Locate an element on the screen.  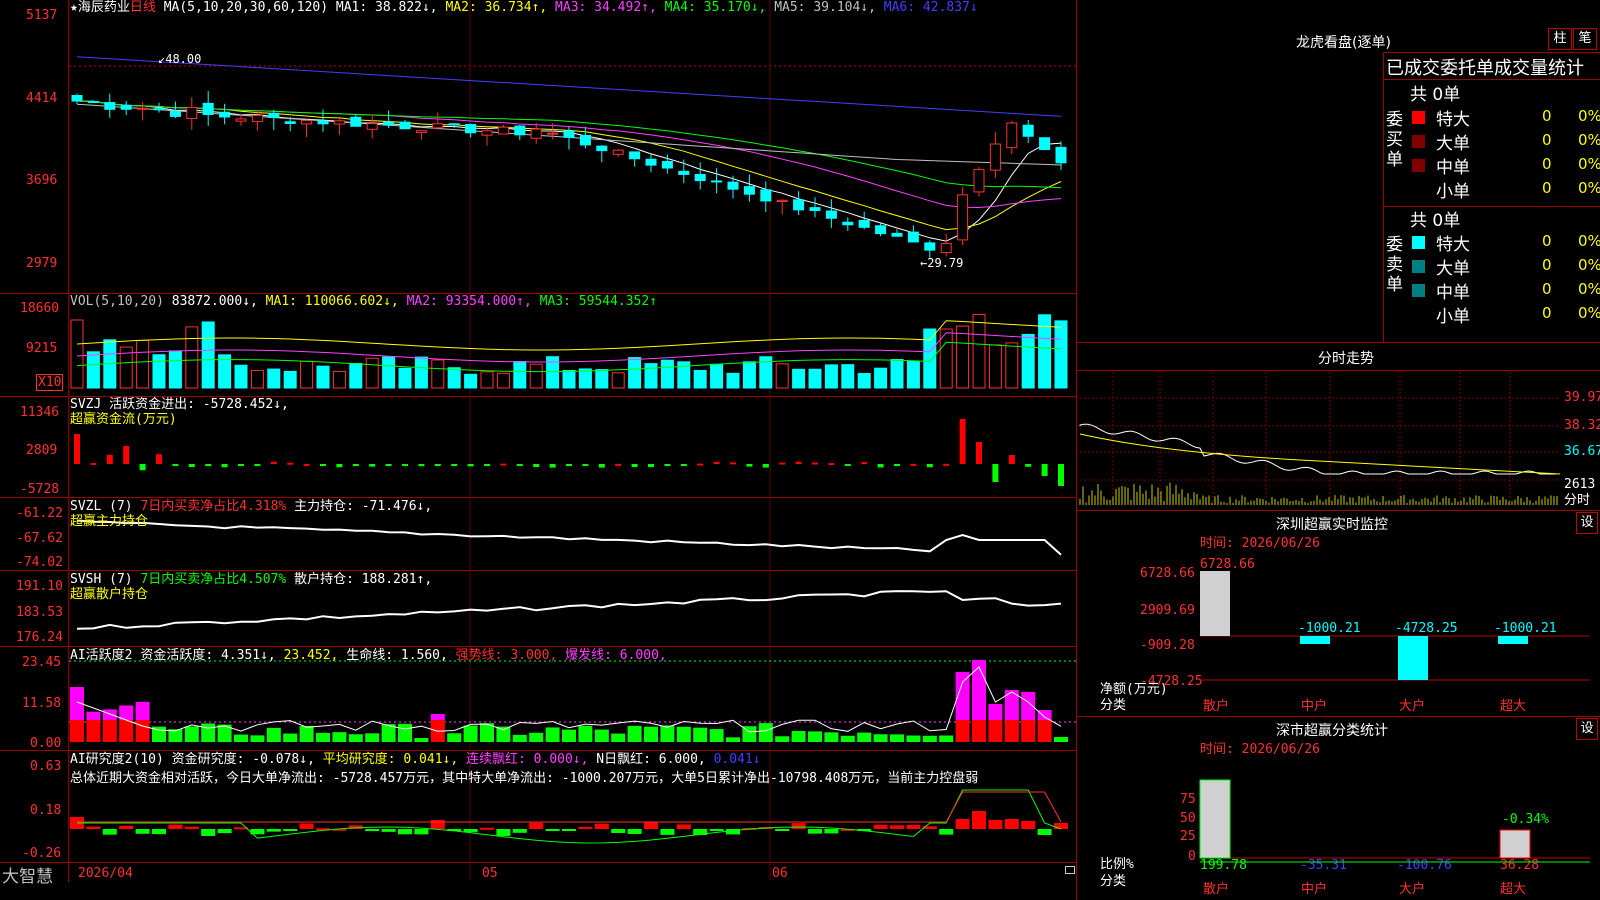
category-label: 中户 is located at coordinates (1314, 889).